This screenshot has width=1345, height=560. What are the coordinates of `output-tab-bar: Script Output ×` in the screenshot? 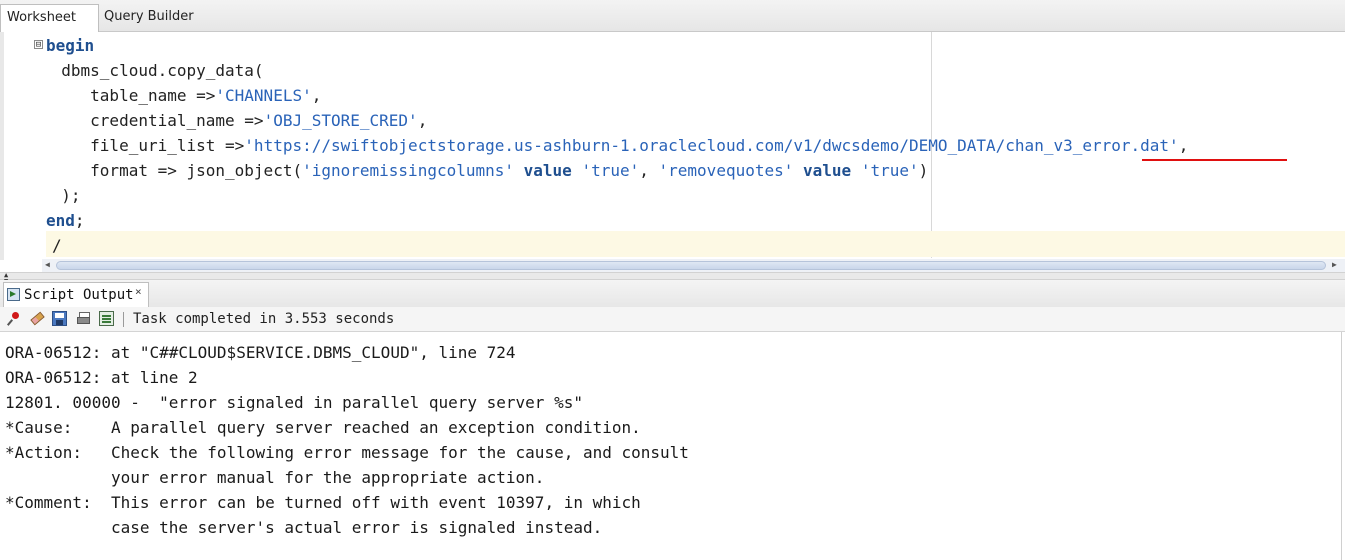 It's located at (672, 294).